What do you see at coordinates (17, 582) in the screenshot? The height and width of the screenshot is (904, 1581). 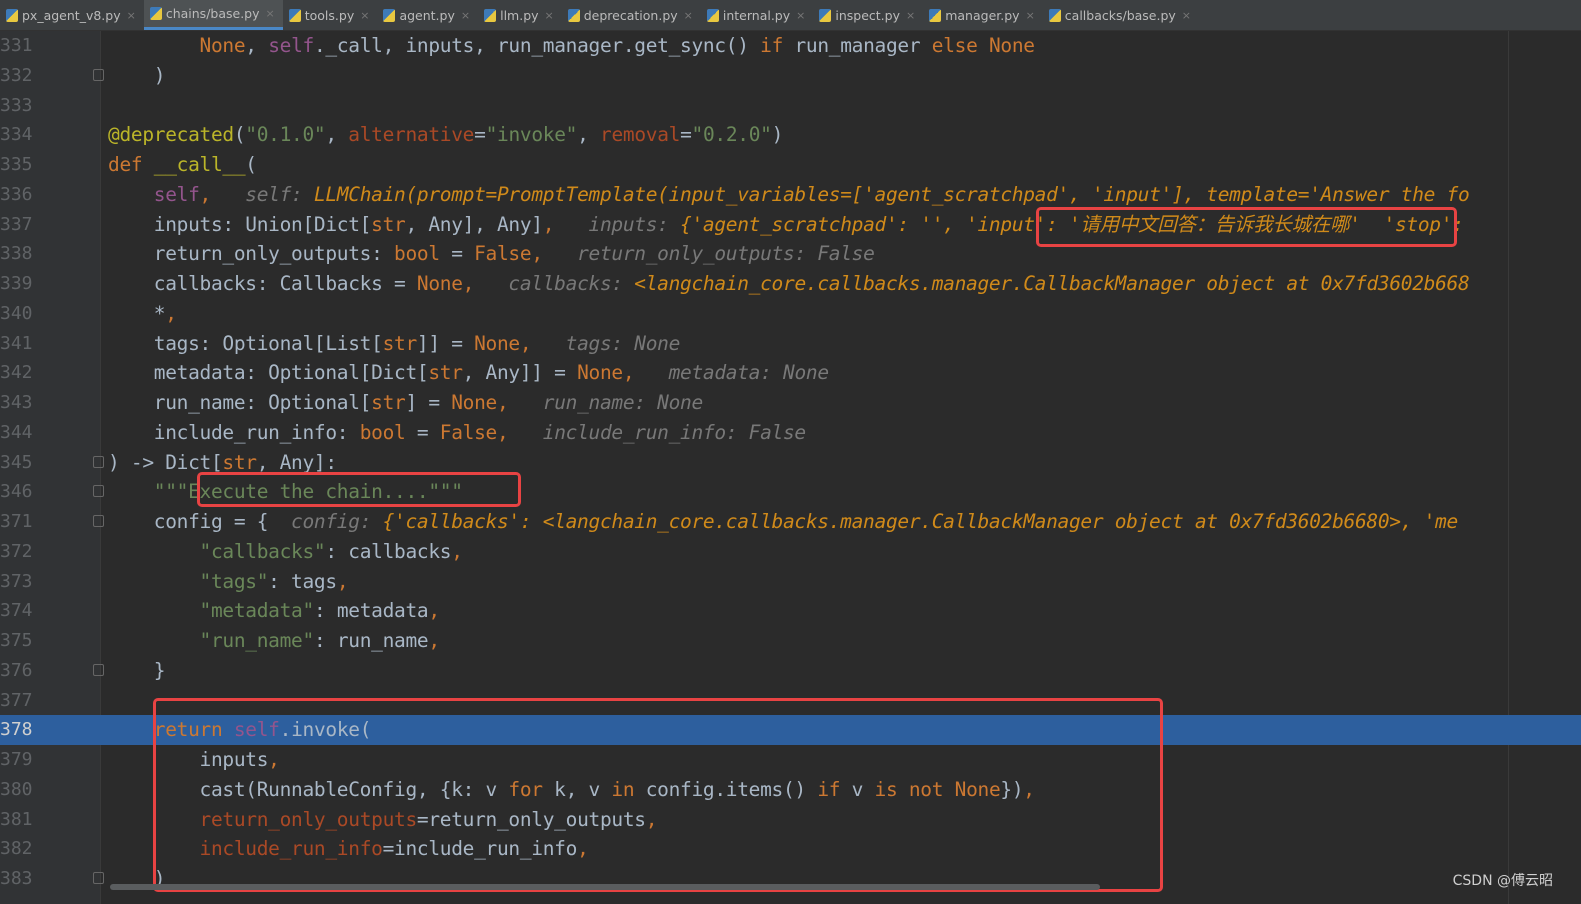 I see `line-number: 373` at bounding box center [17, 582].